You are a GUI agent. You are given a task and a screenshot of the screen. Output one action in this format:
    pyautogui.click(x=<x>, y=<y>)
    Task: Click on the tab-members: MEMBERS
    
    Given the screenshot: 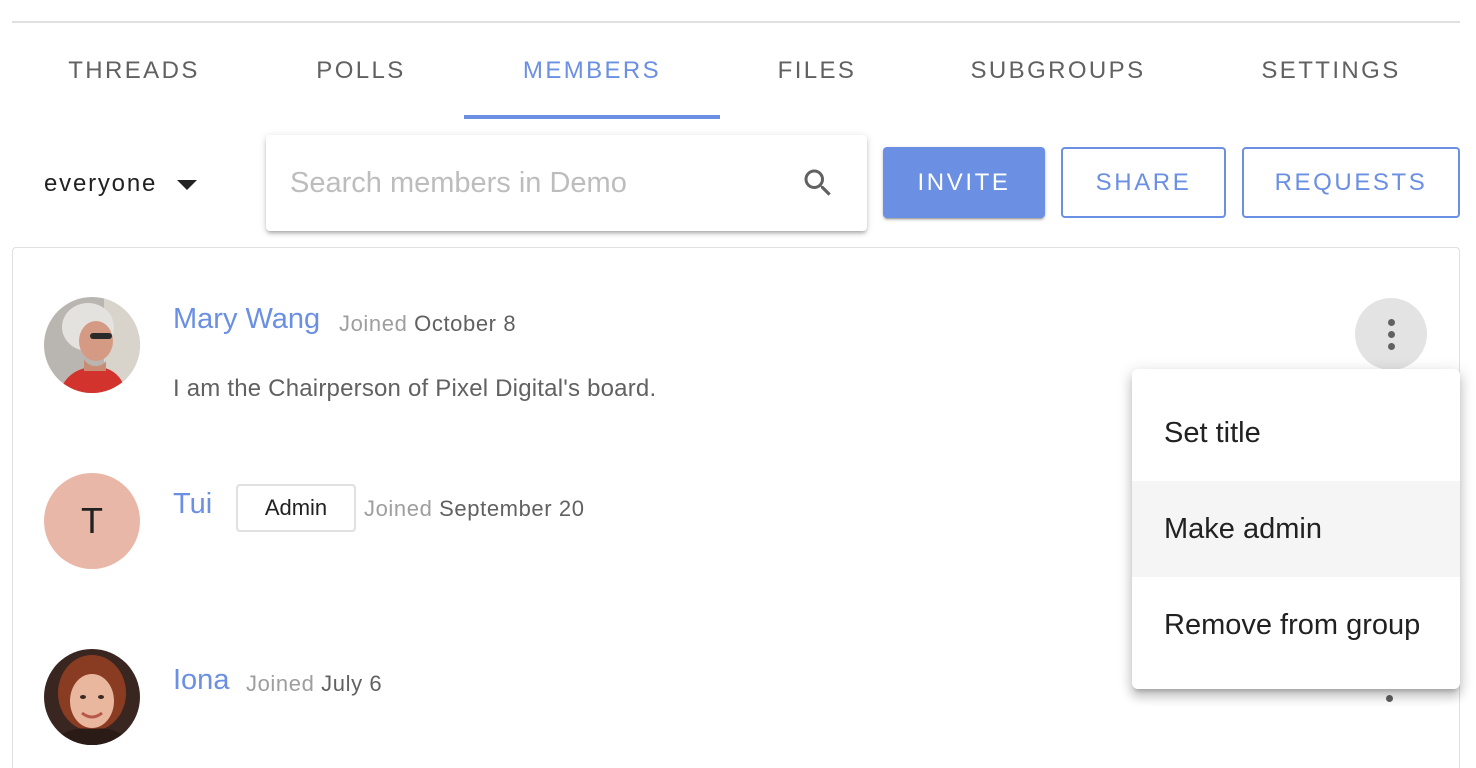 What is the action you would take?
    pyautogui.click(x=592, y=71)
    